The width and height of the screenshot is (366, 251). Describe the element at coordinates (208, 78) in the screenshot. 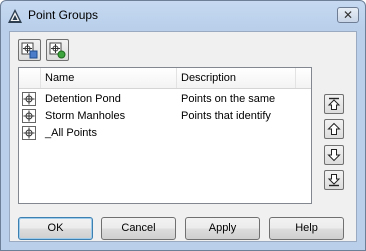

I see `column-header-description: Description` at that location.